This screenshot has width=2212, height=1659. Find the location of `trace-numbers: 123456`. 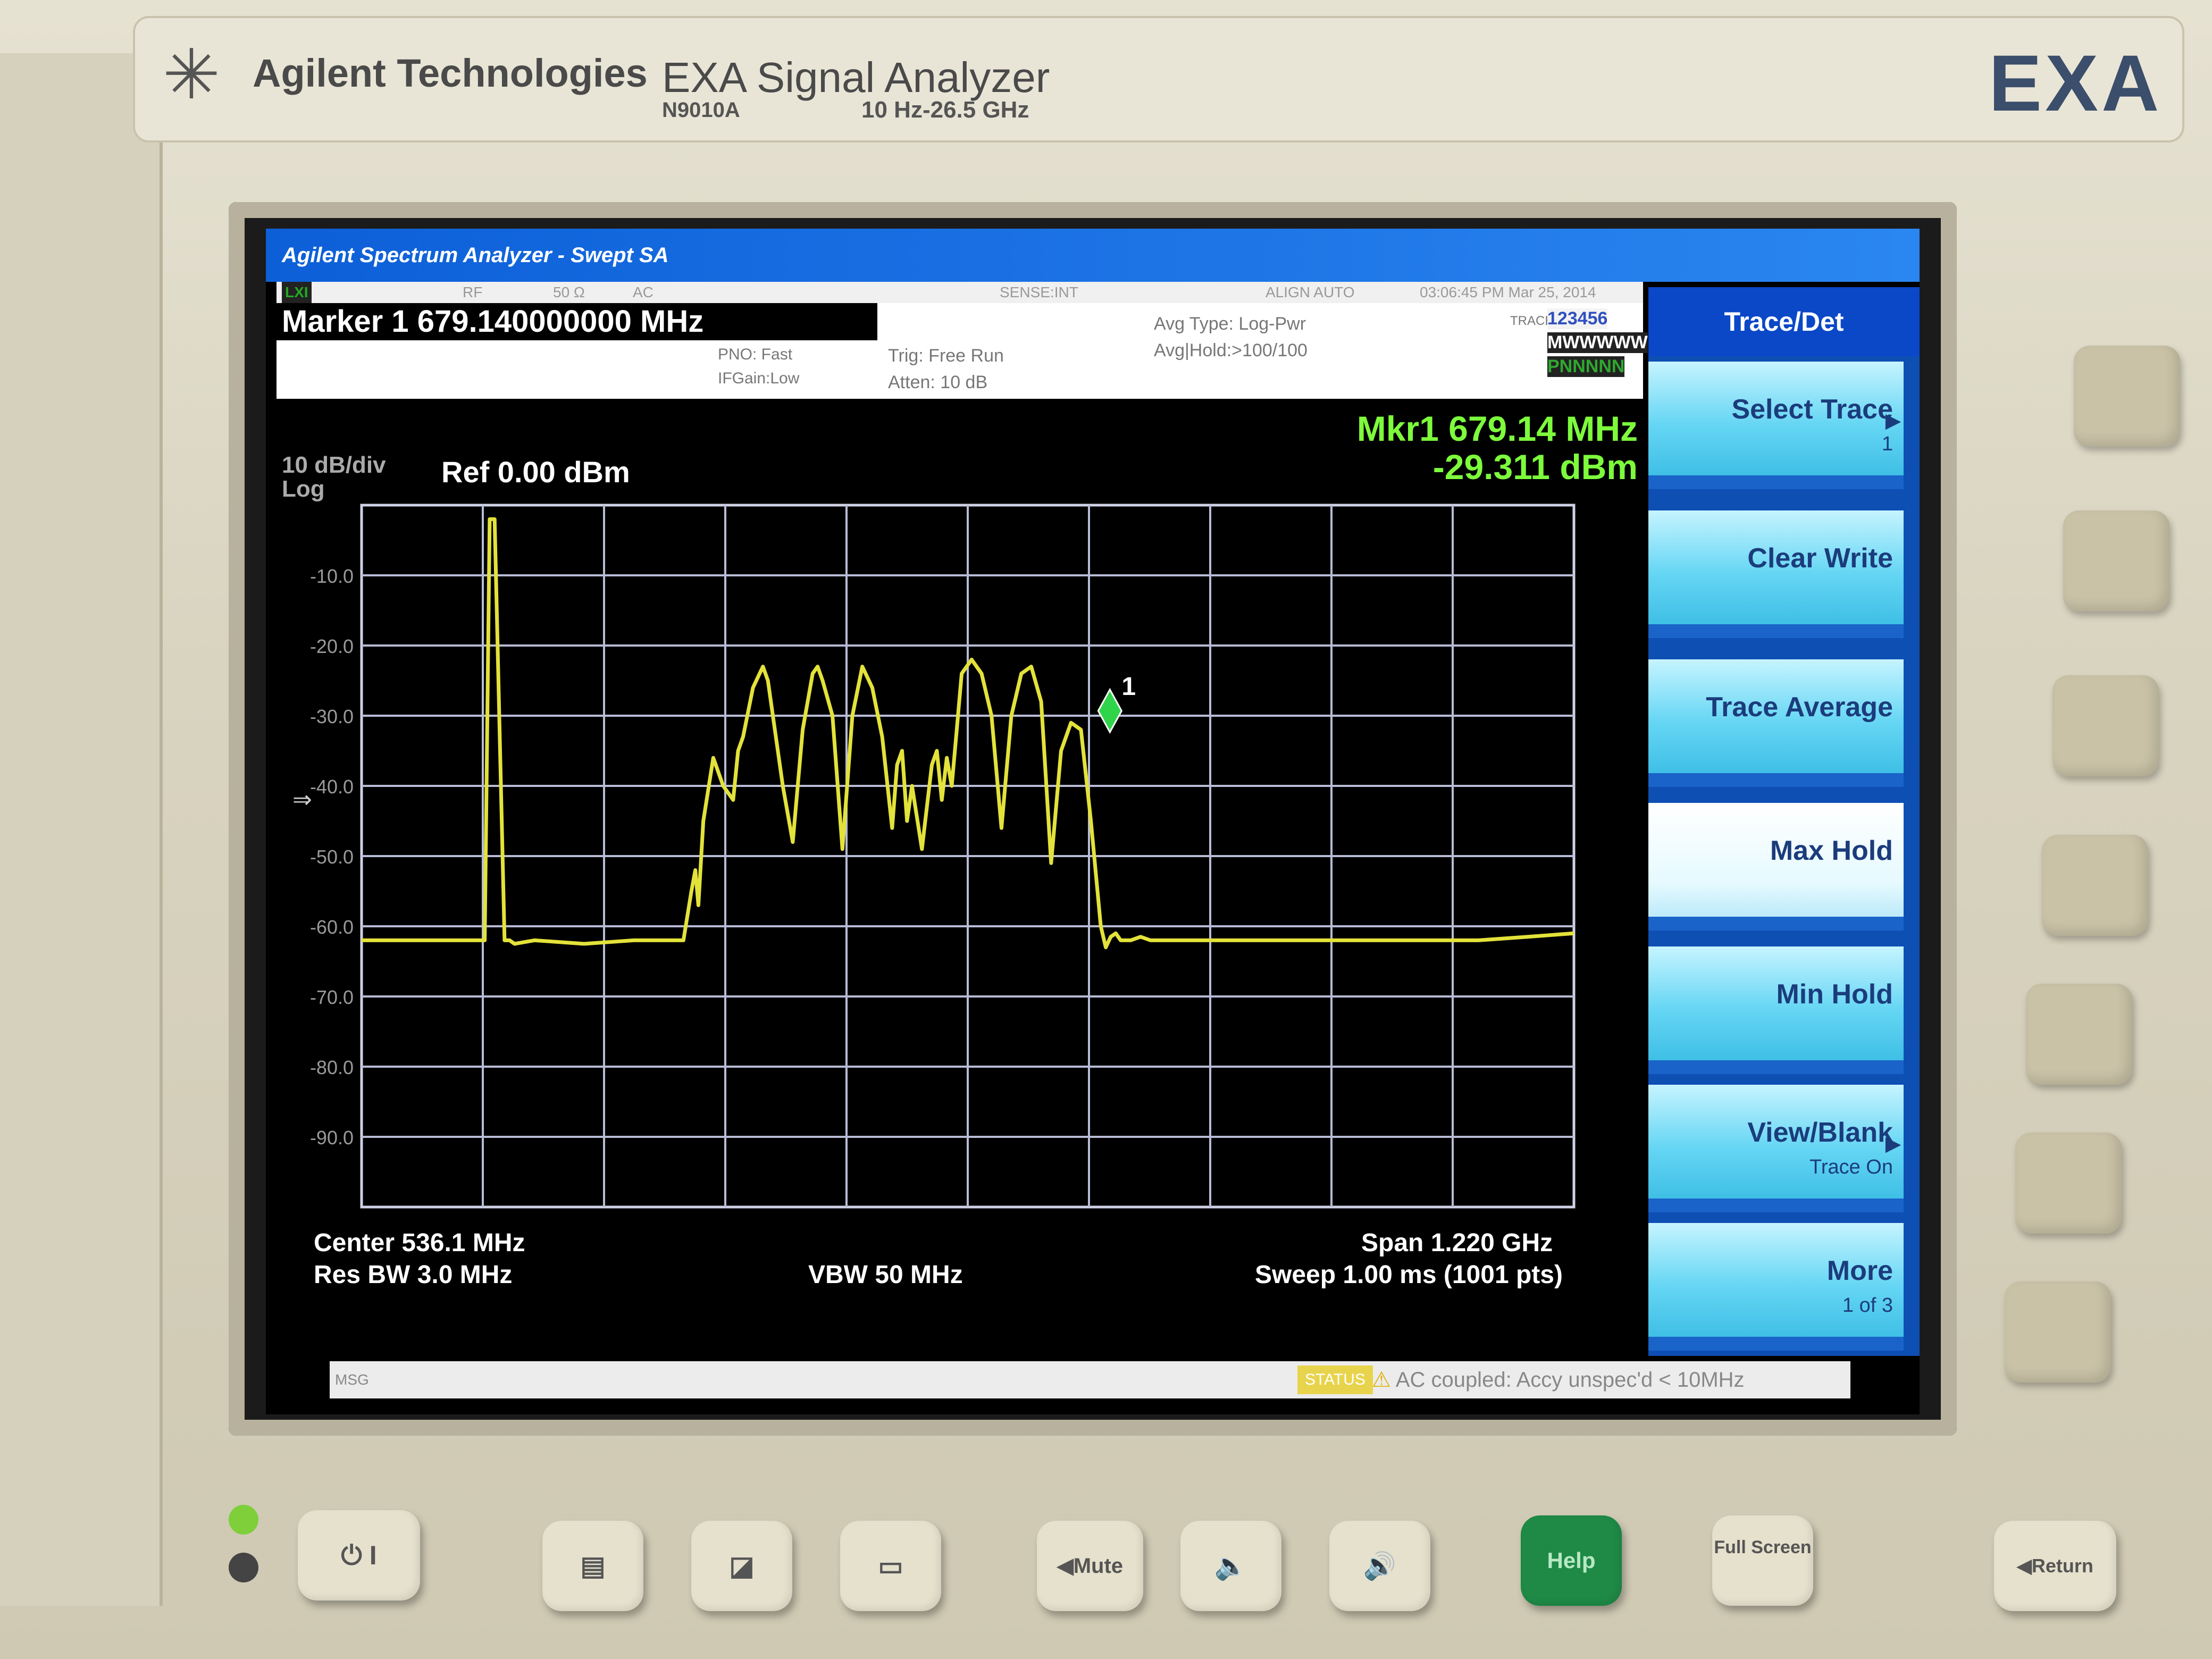

trace-numbers: 123456 is located at coordinates (1577, 318).